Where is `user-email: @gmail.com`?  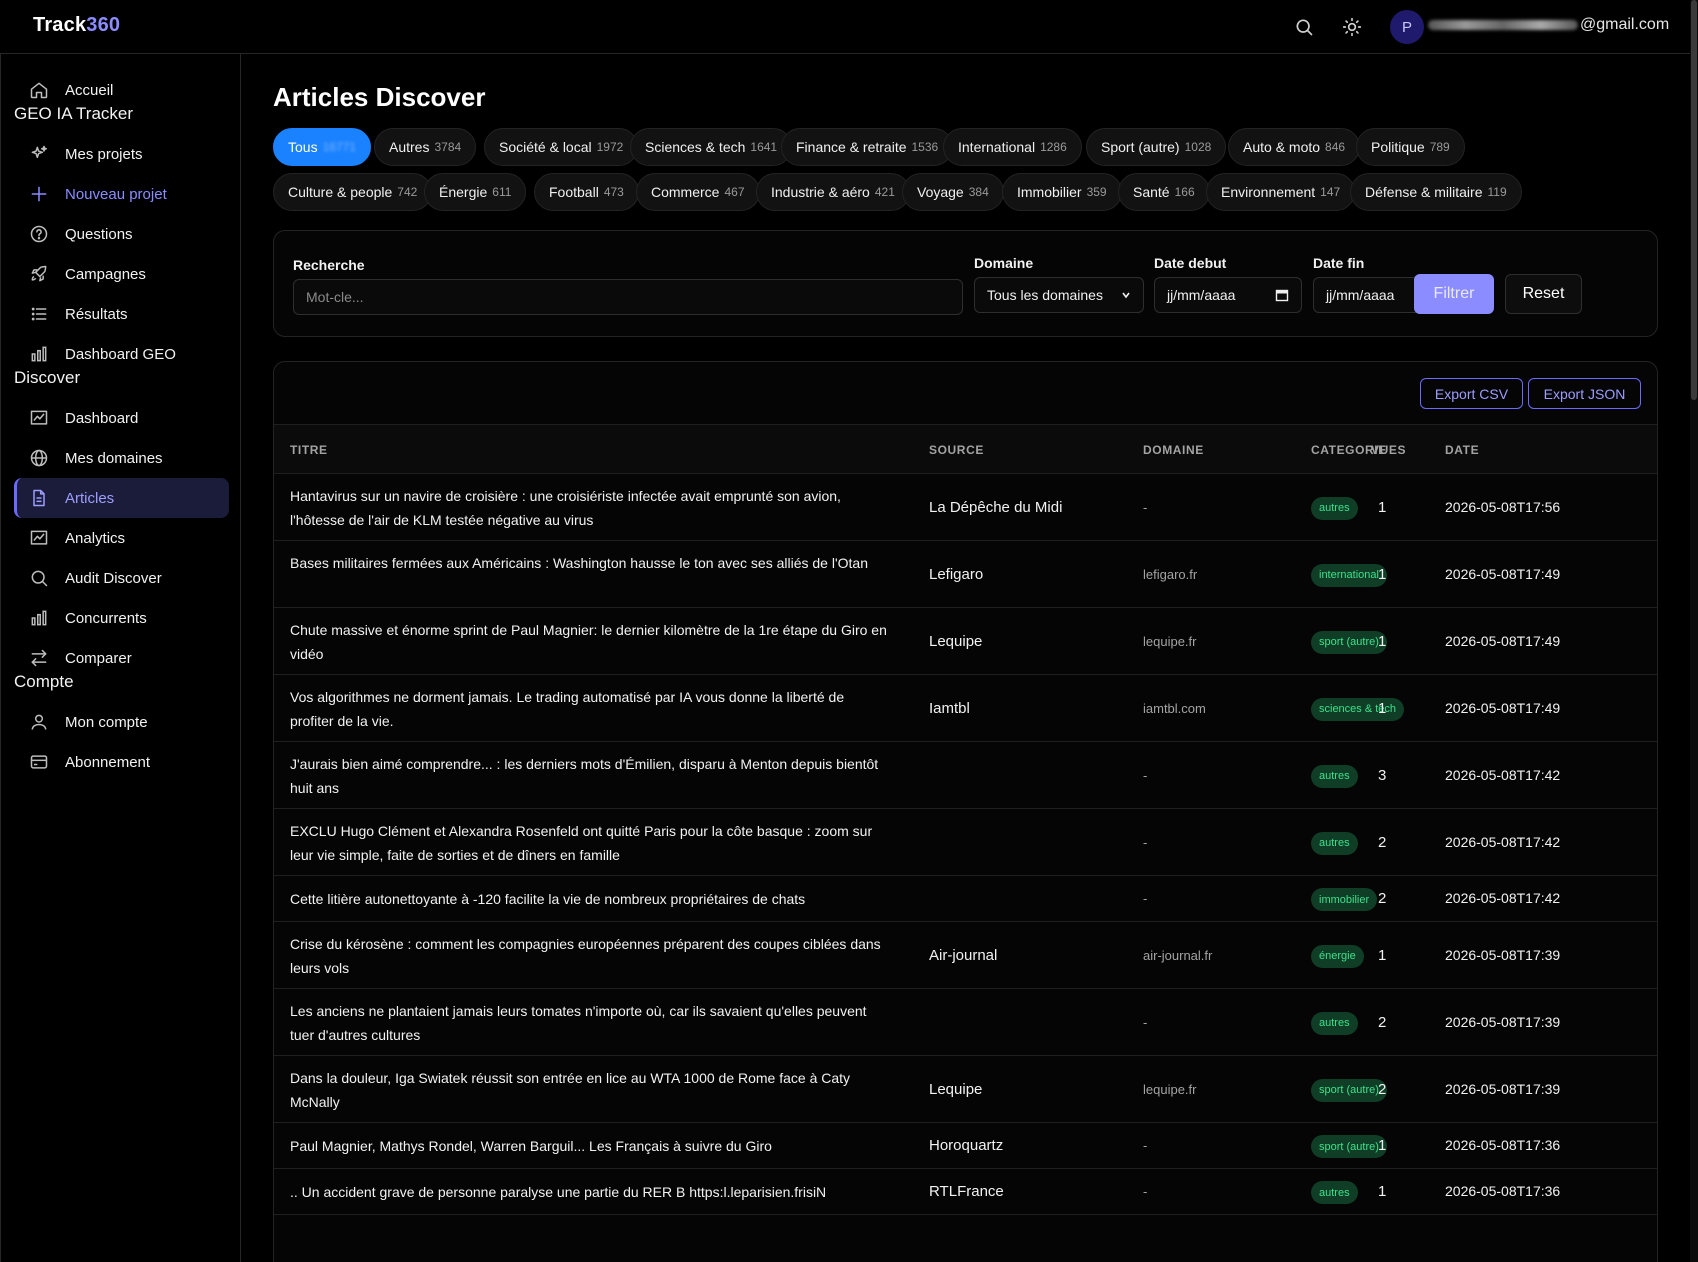
user-email: @gmail.com is located at coordinates (1548, 25).